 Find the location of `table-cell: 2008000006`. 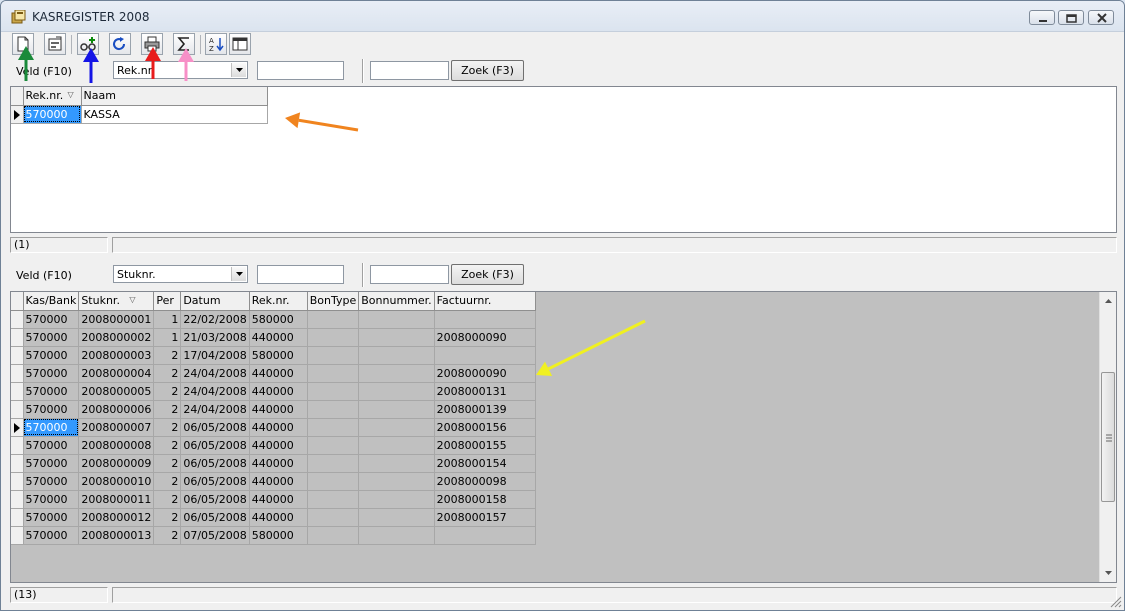

table-cell: 2008000006 is located at coordinates (116, 409).